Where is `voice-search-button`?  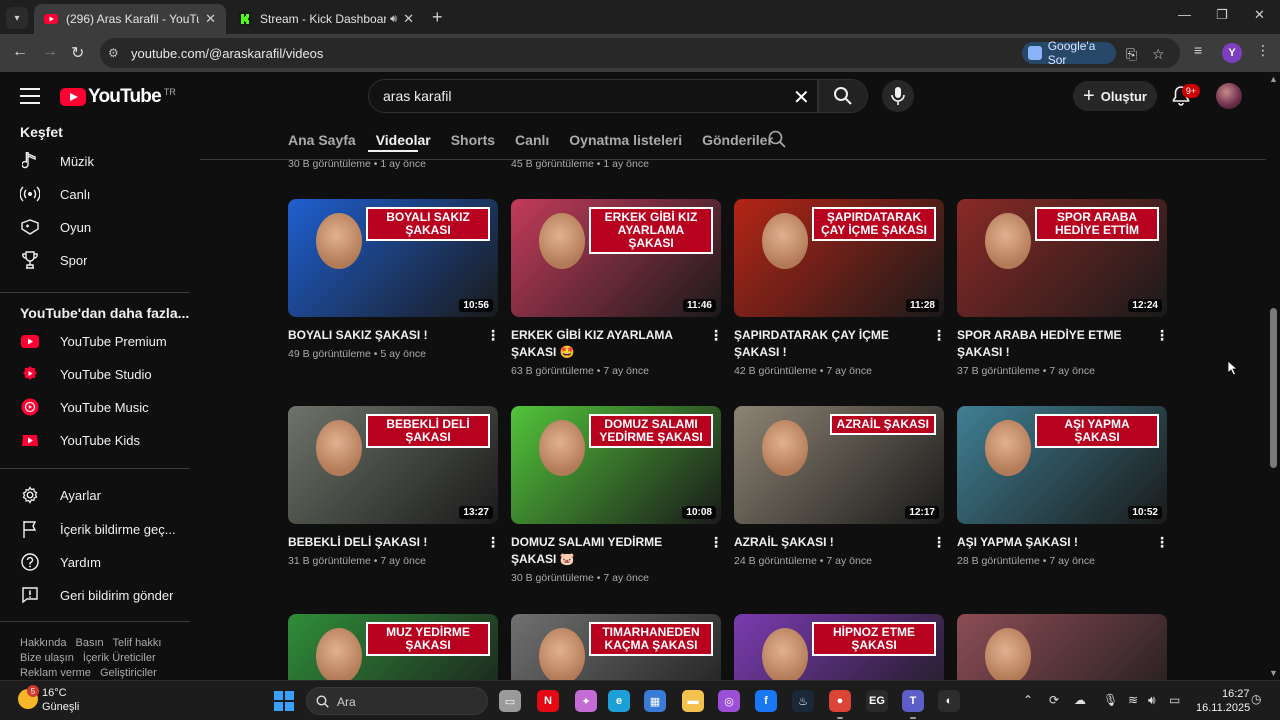
voice-search-button is located at coordinates (898, 96).